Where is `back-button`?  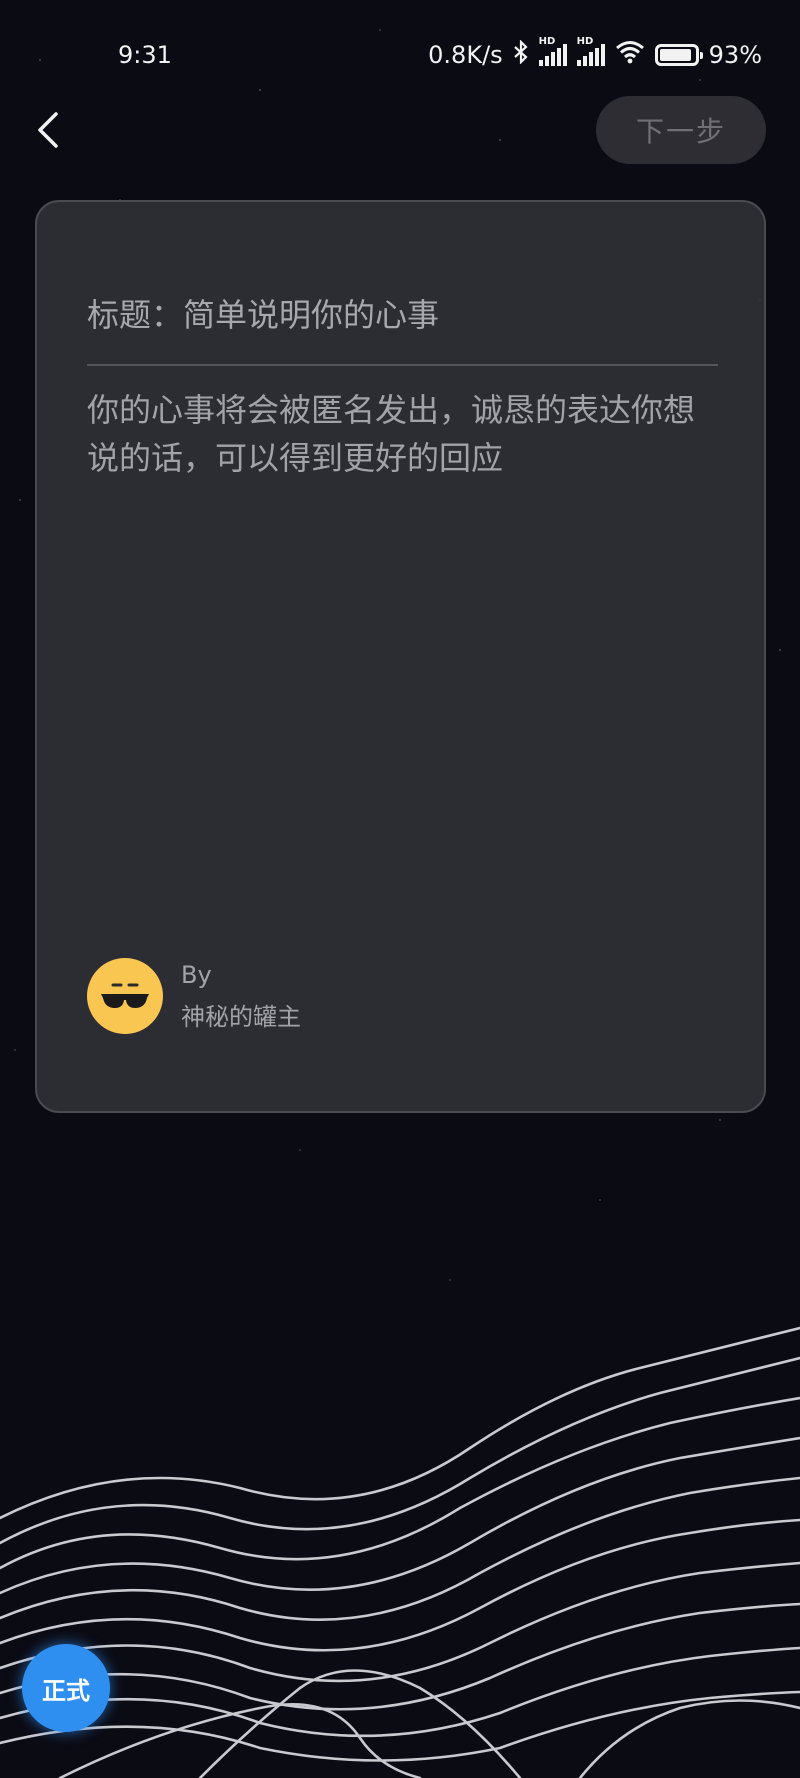
back-button is located at coordinates (48, 130).